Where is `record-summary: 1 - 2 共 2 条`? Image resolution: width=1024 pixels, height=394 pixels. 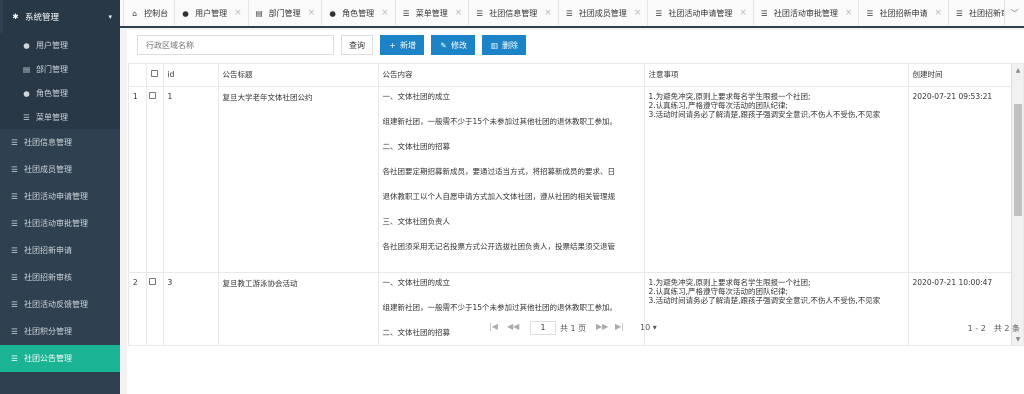
record-summary: 1 - 2 共 2 条 is located at coordinates (993, 328).